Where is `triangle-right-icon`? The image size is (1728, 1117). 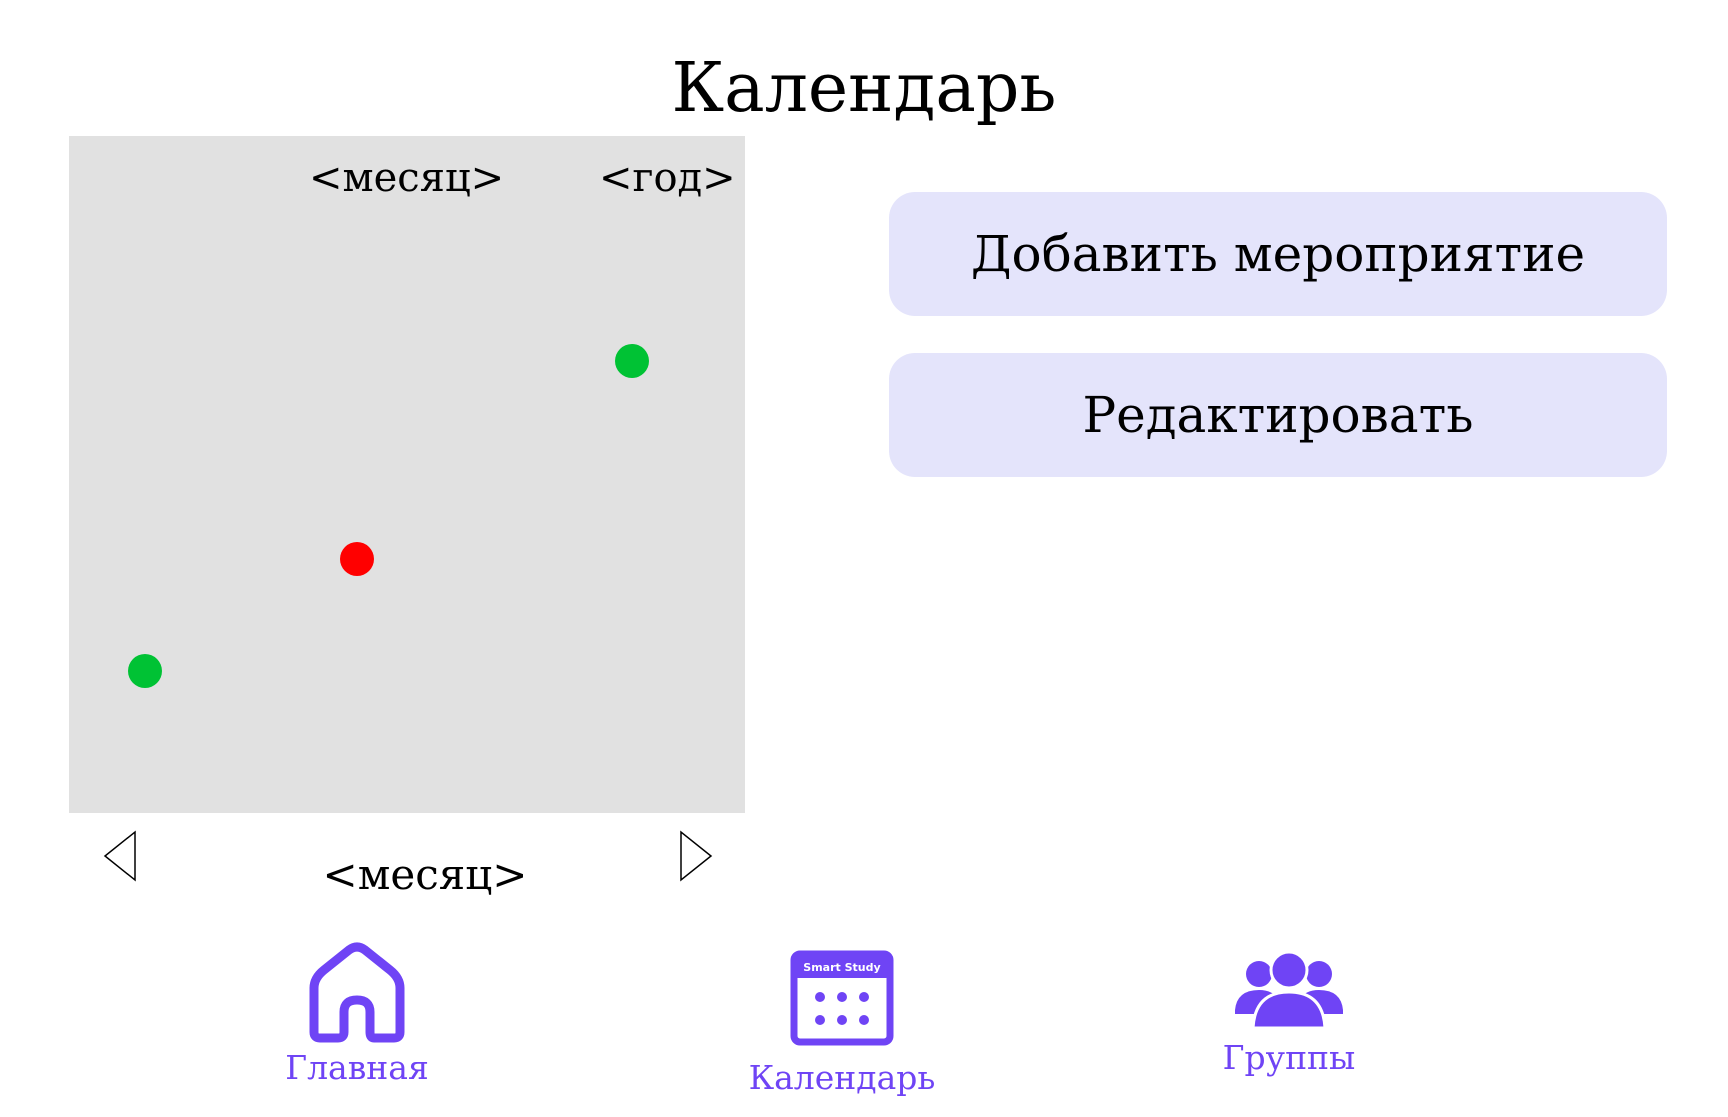
triangle-right-icon is located at coordinates (696, 856).